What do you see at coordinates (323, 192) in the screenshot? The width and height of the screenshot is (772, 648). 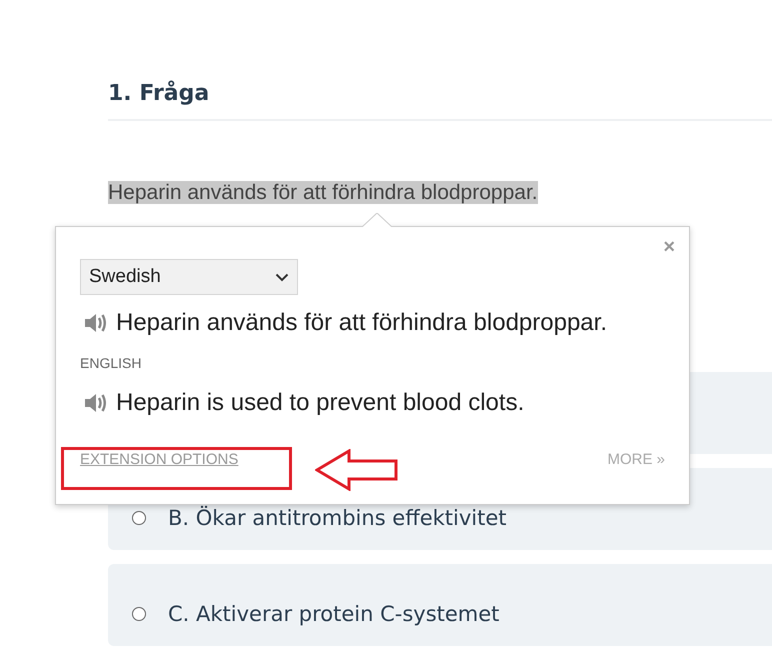 I see `question-text: Heparin används för att förhindra blodproppar.` at bounding box center [323, 192].